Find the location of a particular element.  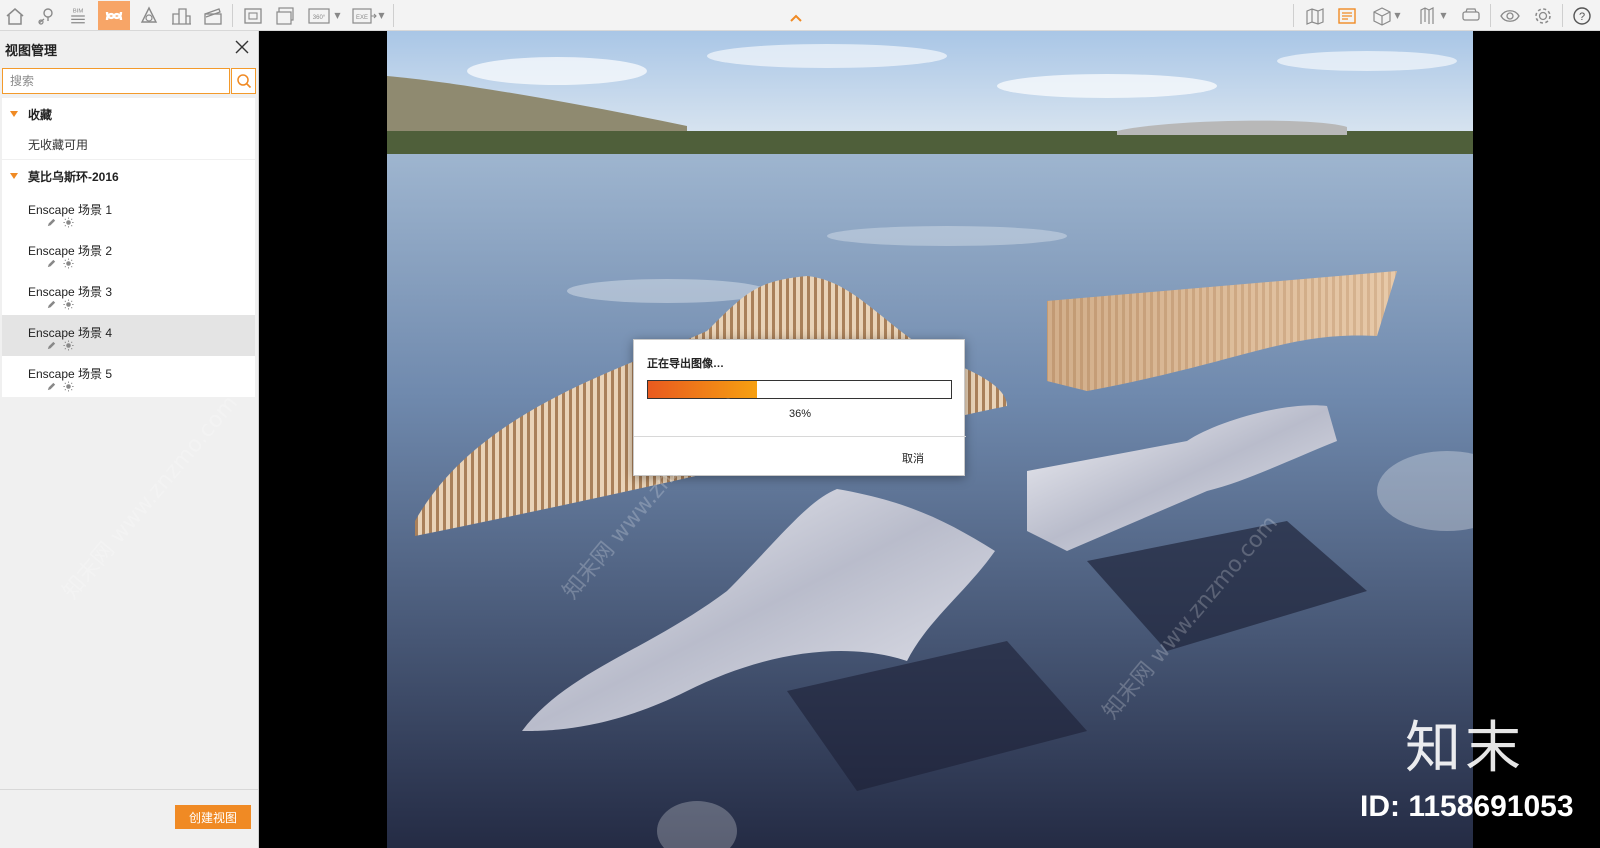

screenshot-icon is located at coordinates (253, 15).